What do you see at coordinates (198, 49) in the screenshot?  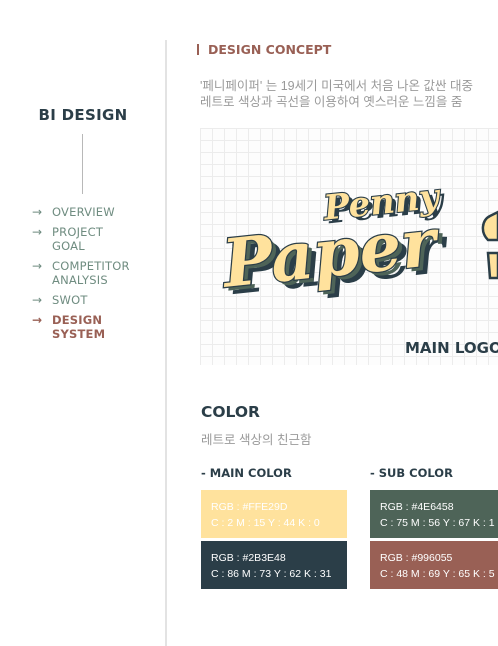 I see `title-accent-bar` at bounding box center [198, 49].